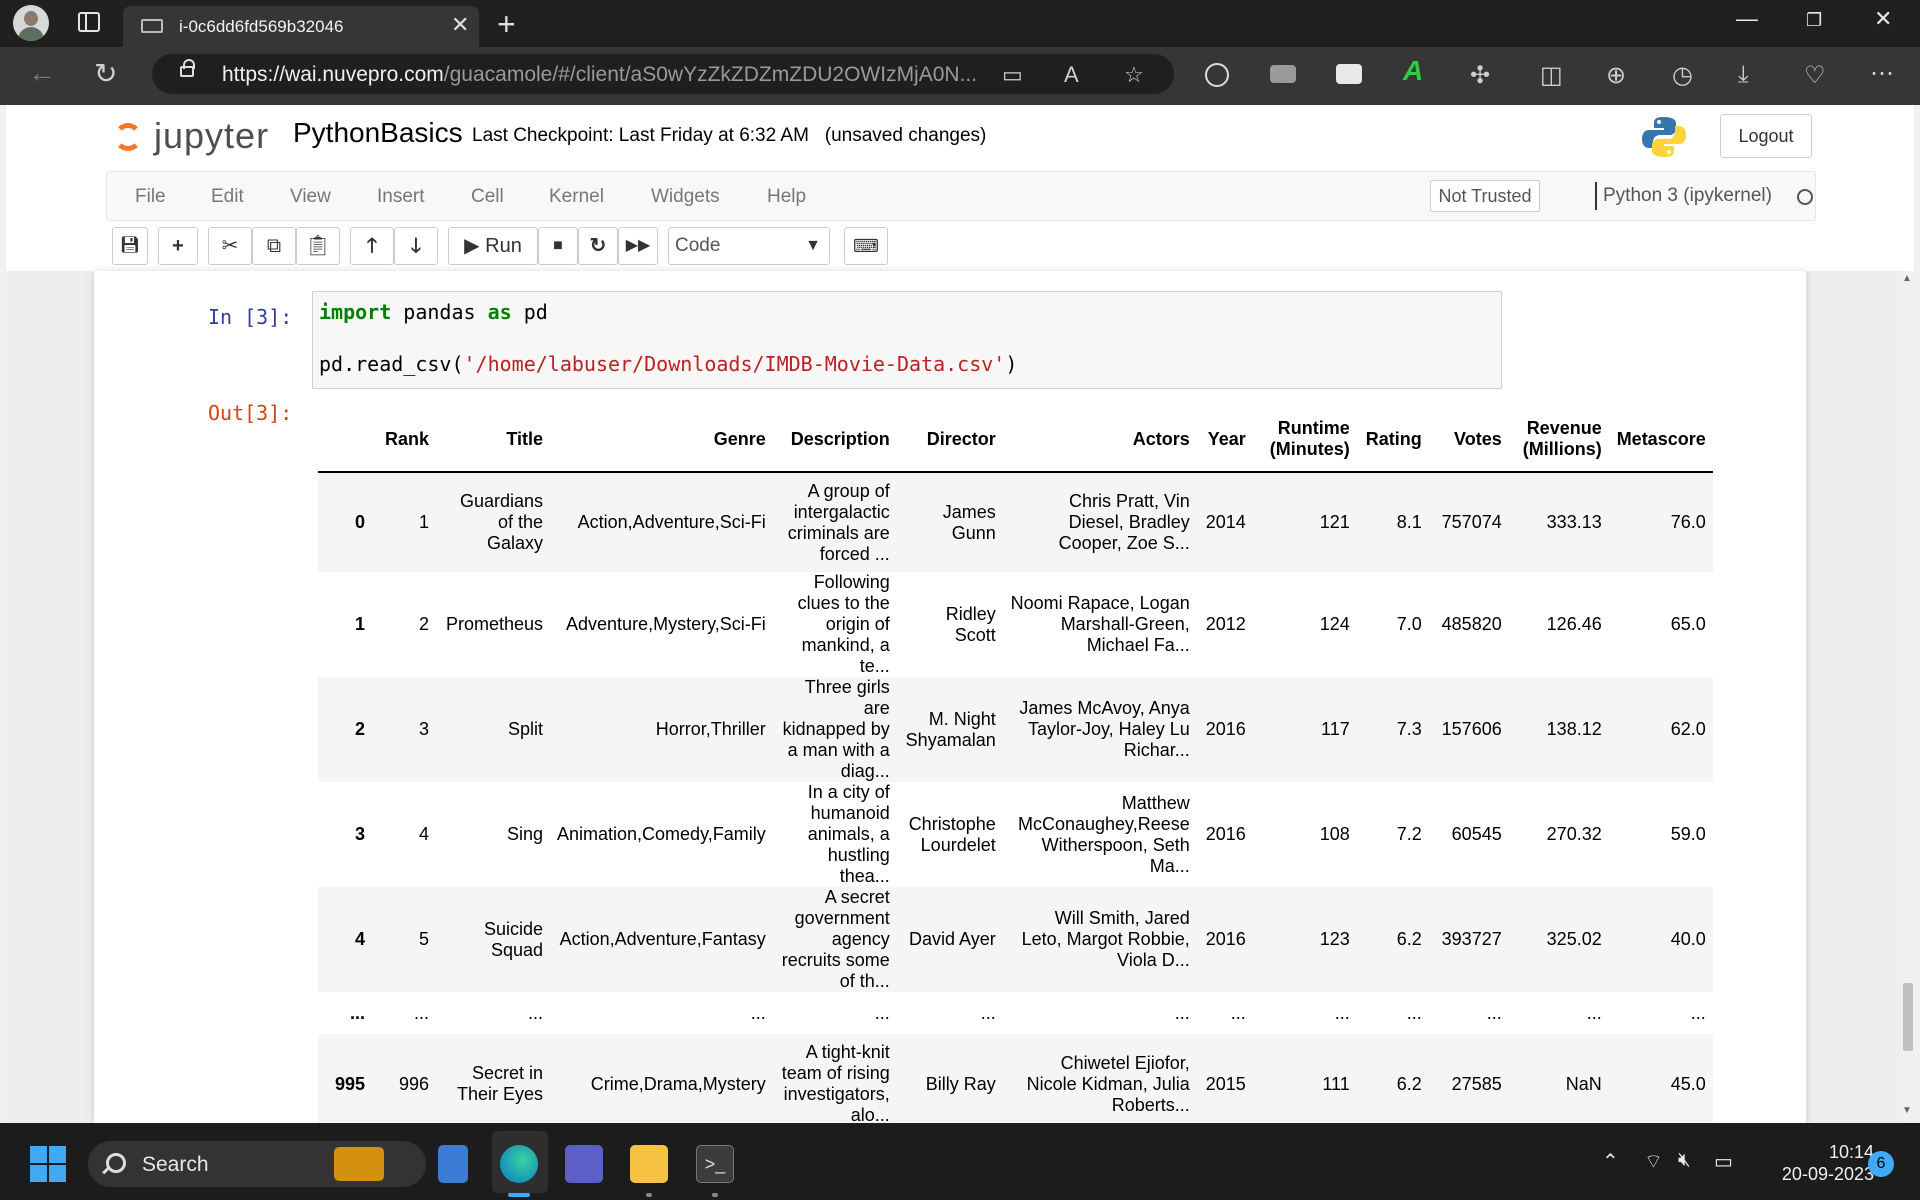 This screenshot has height=1200, width=1920. Describe the element at coordinates (1012, 75) in the screenshot. I see `clipboard-icon: ▭` at that location.